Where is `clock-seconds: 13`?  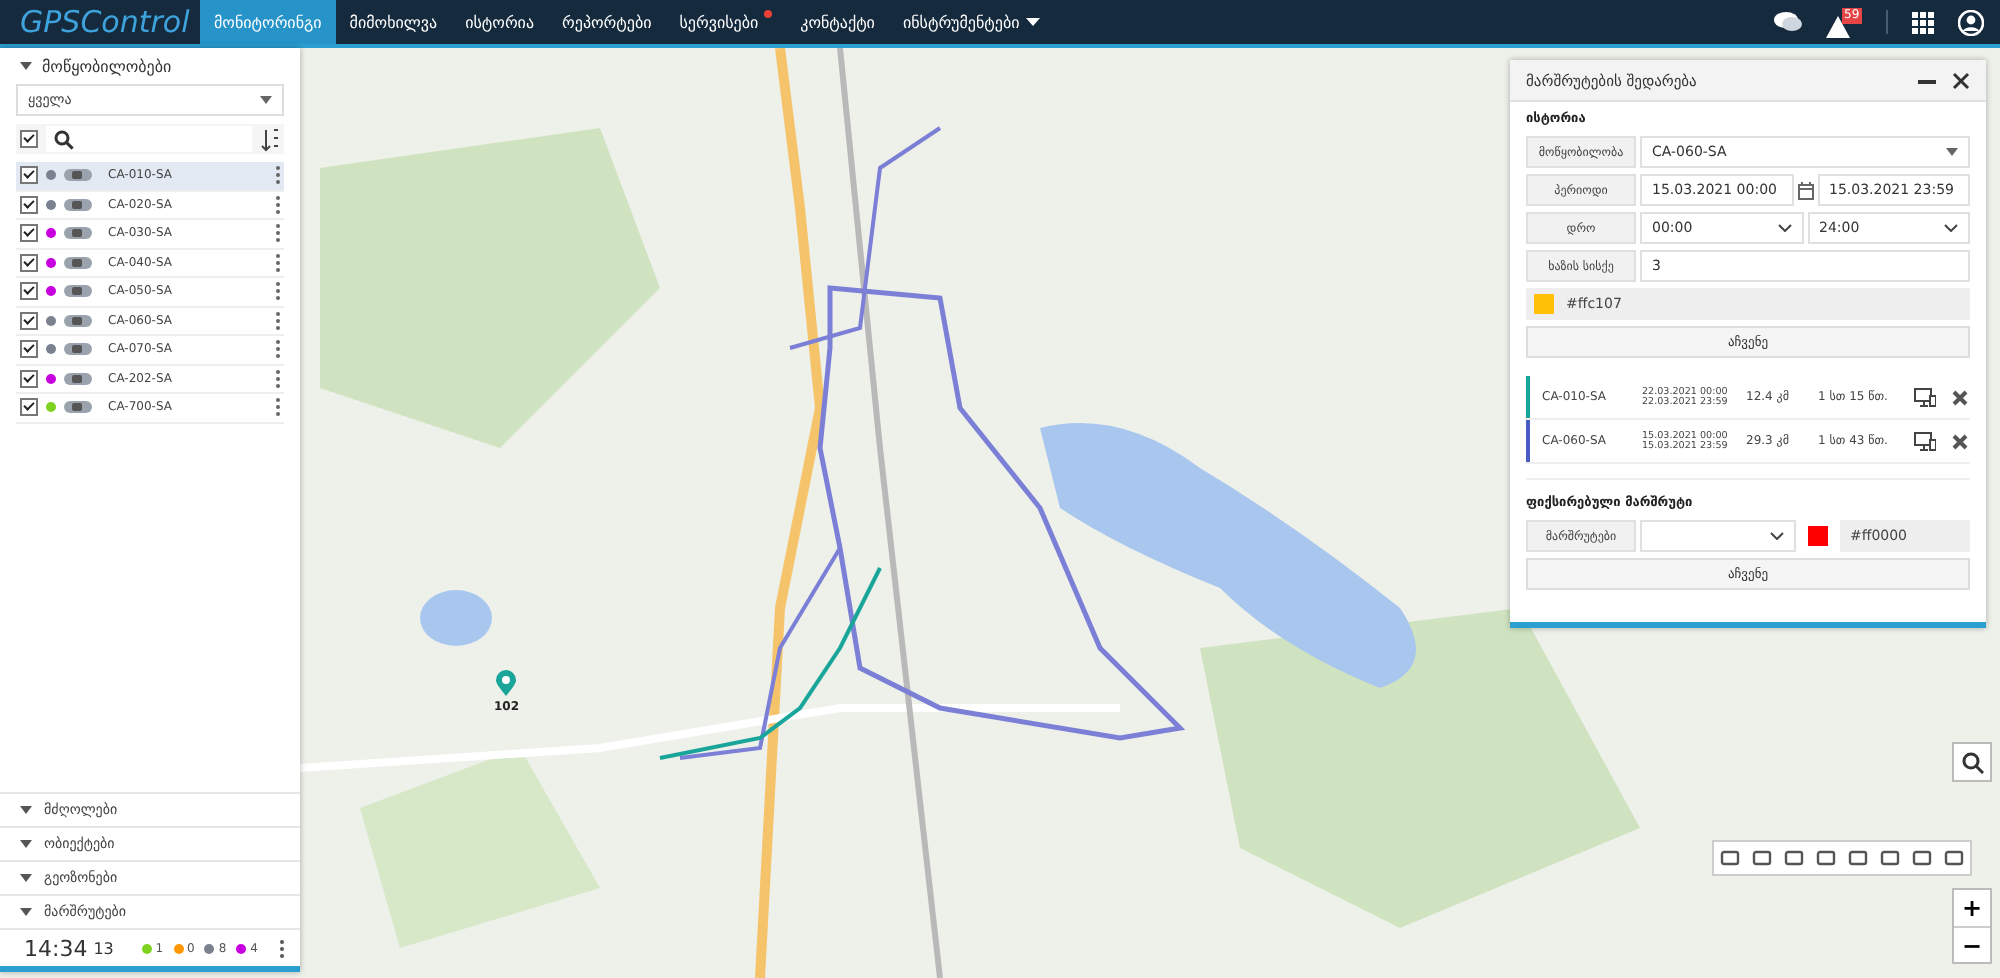 clock-seconds: 13 is located at coordinates (103, 948).